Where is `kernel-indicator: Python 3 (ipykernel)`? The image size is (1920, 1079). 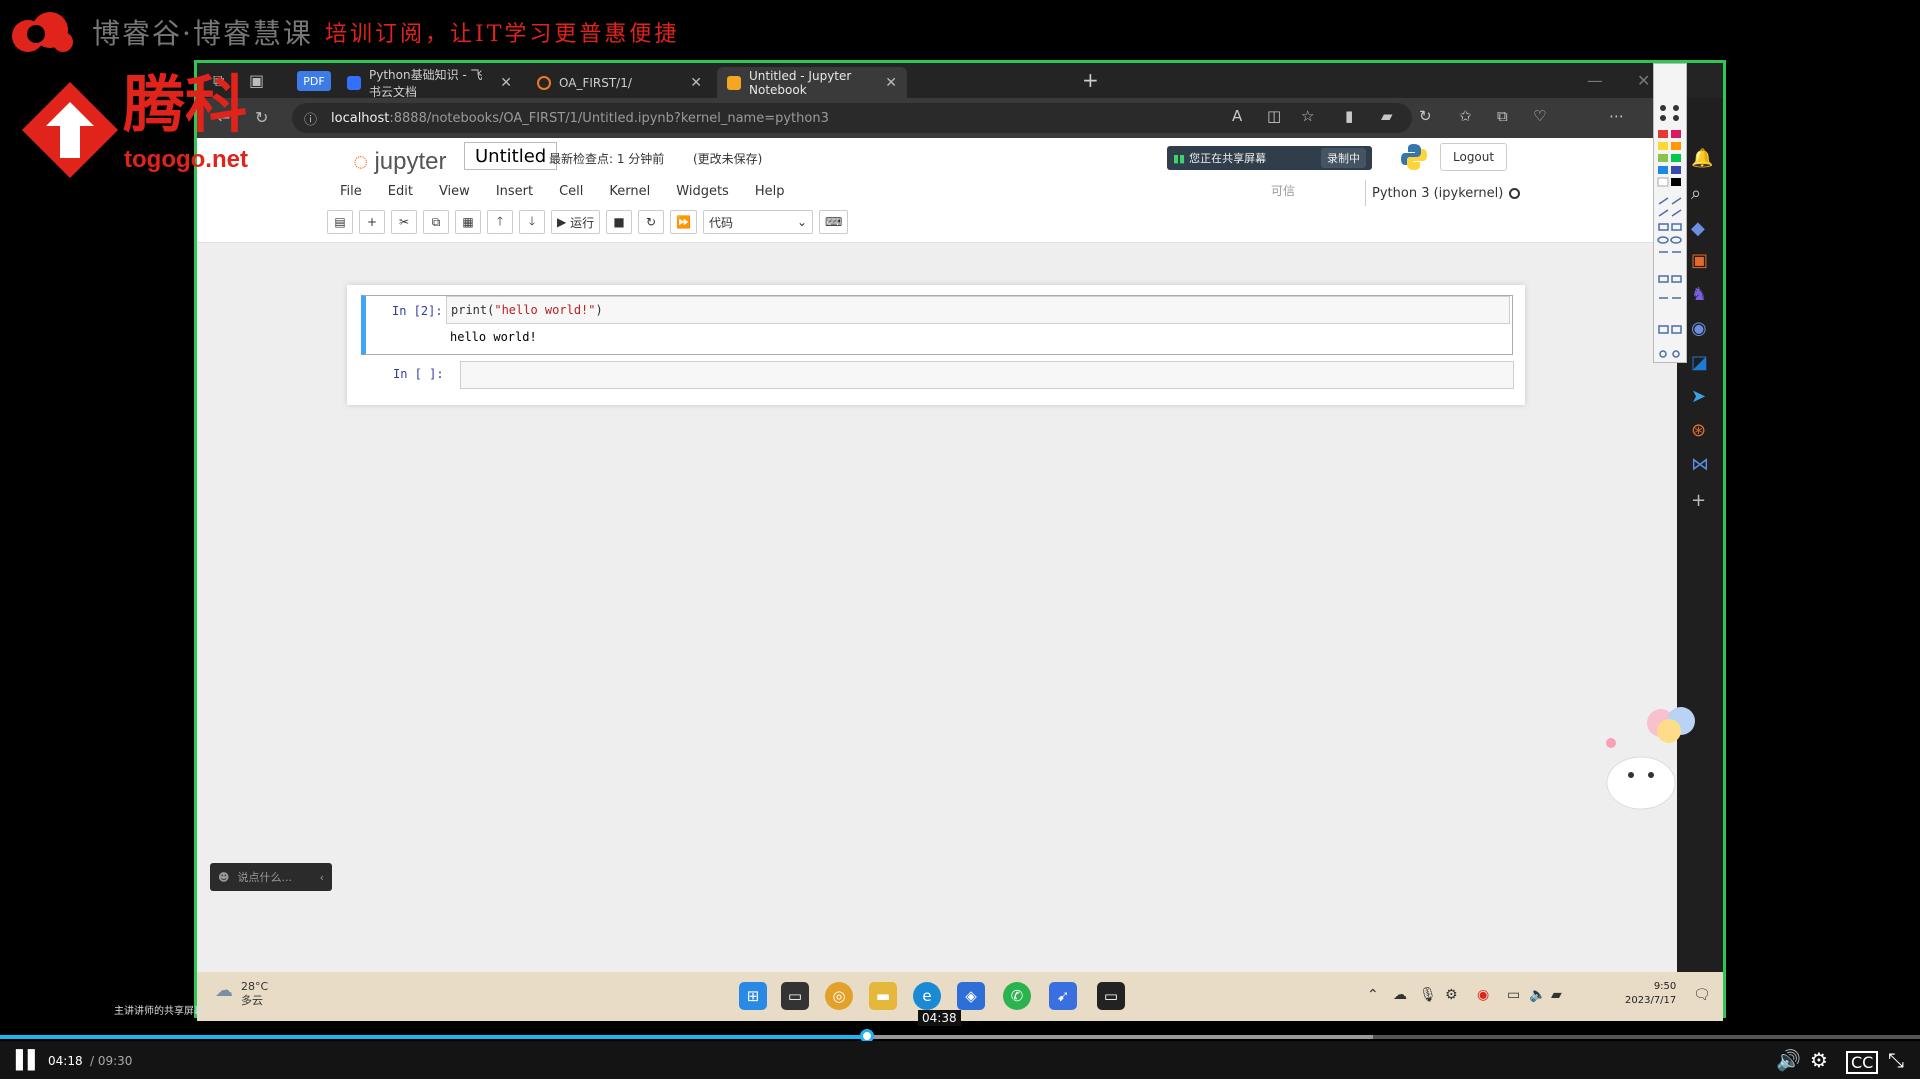
kernel-indicator: Python 3 (ipykernel) is located at coordinates (1443, 193).